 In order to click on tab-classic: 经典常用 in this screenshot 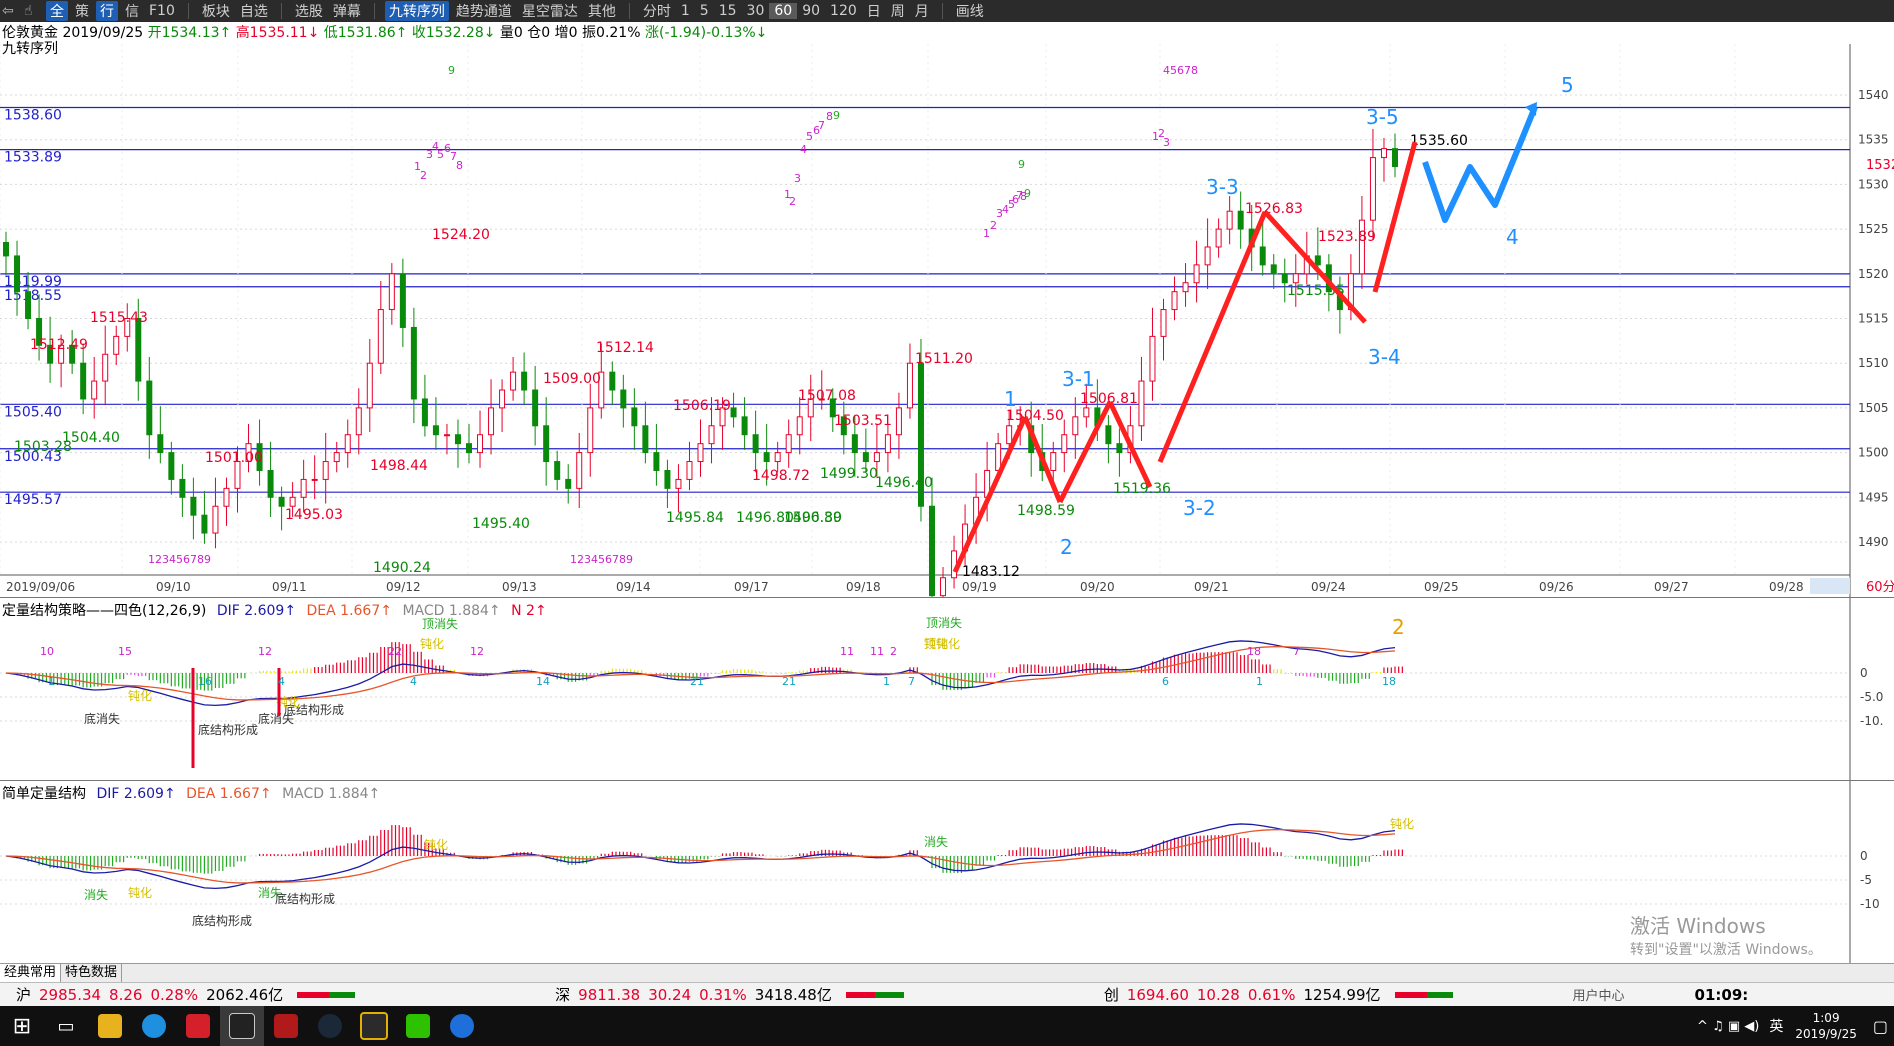, I will do `click(31, 973)`.